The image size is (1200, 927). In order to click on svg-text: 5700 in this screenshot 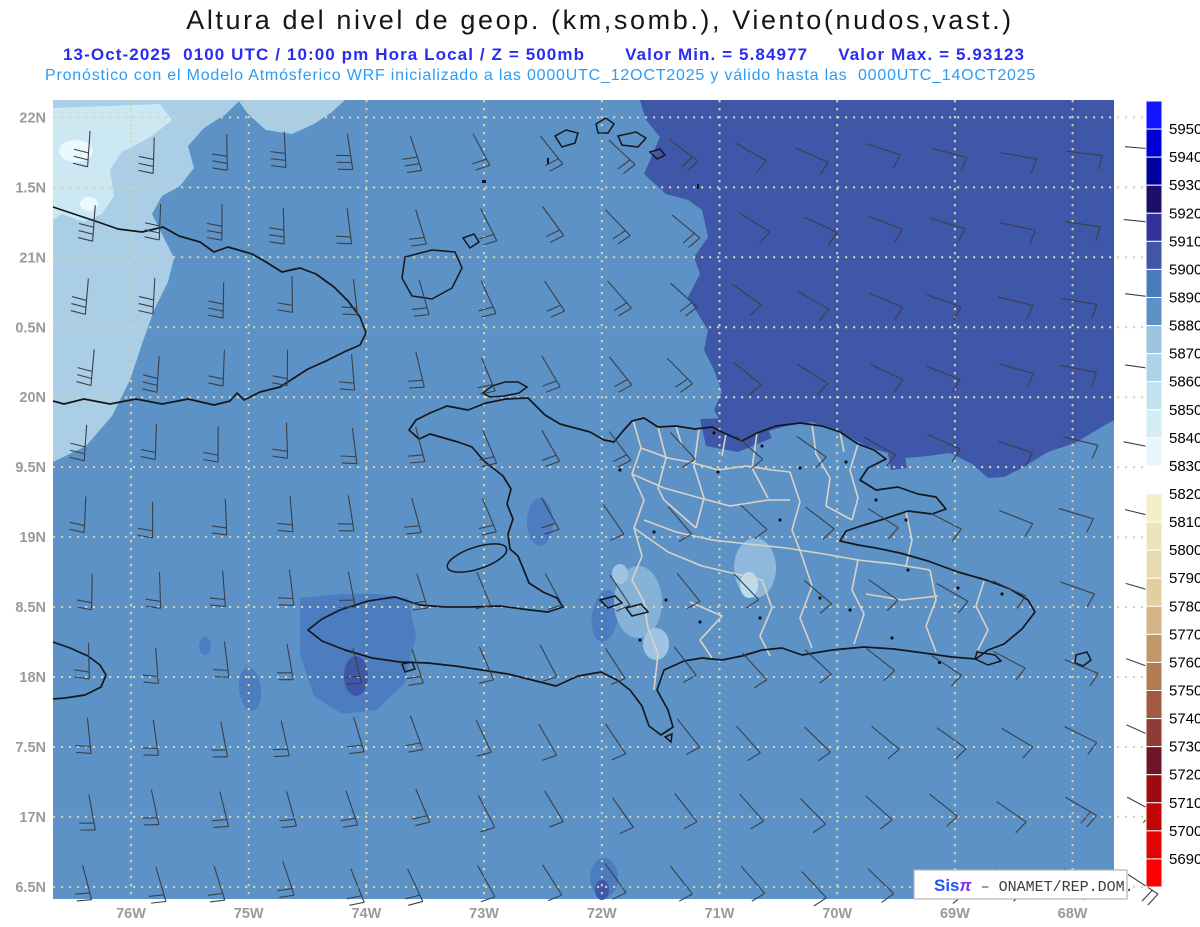, I will do `click(1184, 831)`.